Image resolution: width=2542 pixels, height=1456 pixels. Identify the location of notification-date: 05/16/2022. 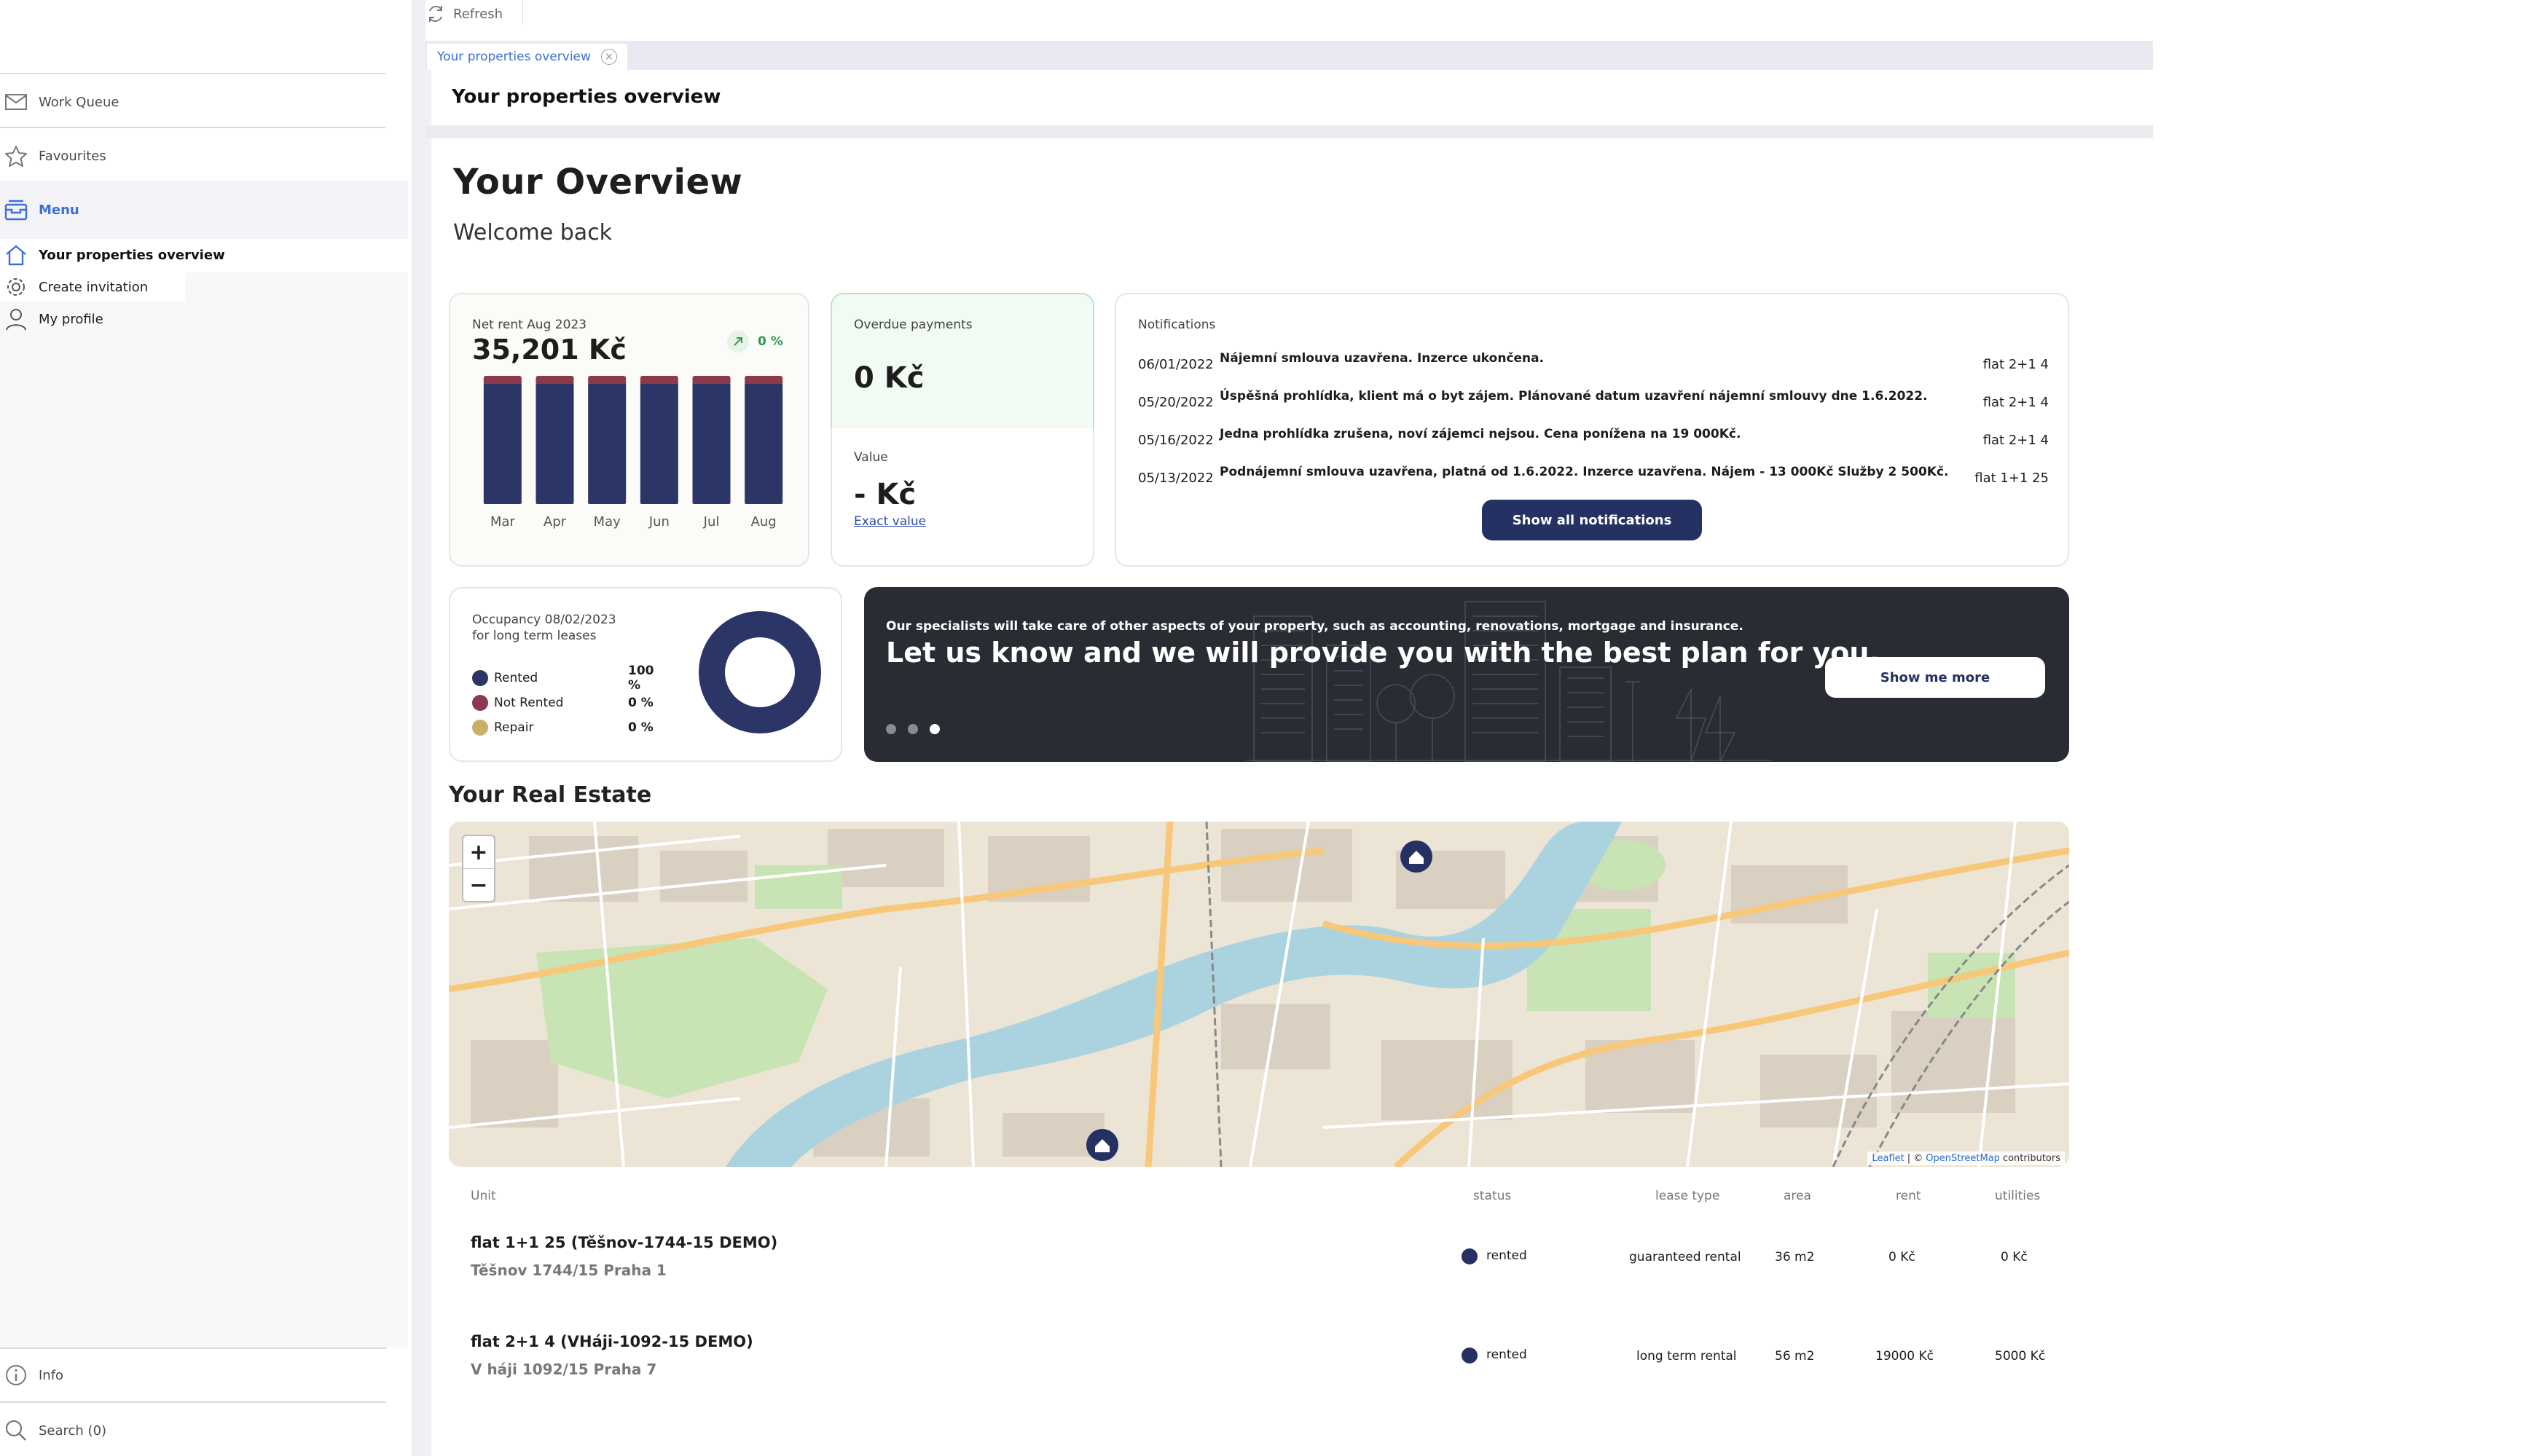
(1176, 440).